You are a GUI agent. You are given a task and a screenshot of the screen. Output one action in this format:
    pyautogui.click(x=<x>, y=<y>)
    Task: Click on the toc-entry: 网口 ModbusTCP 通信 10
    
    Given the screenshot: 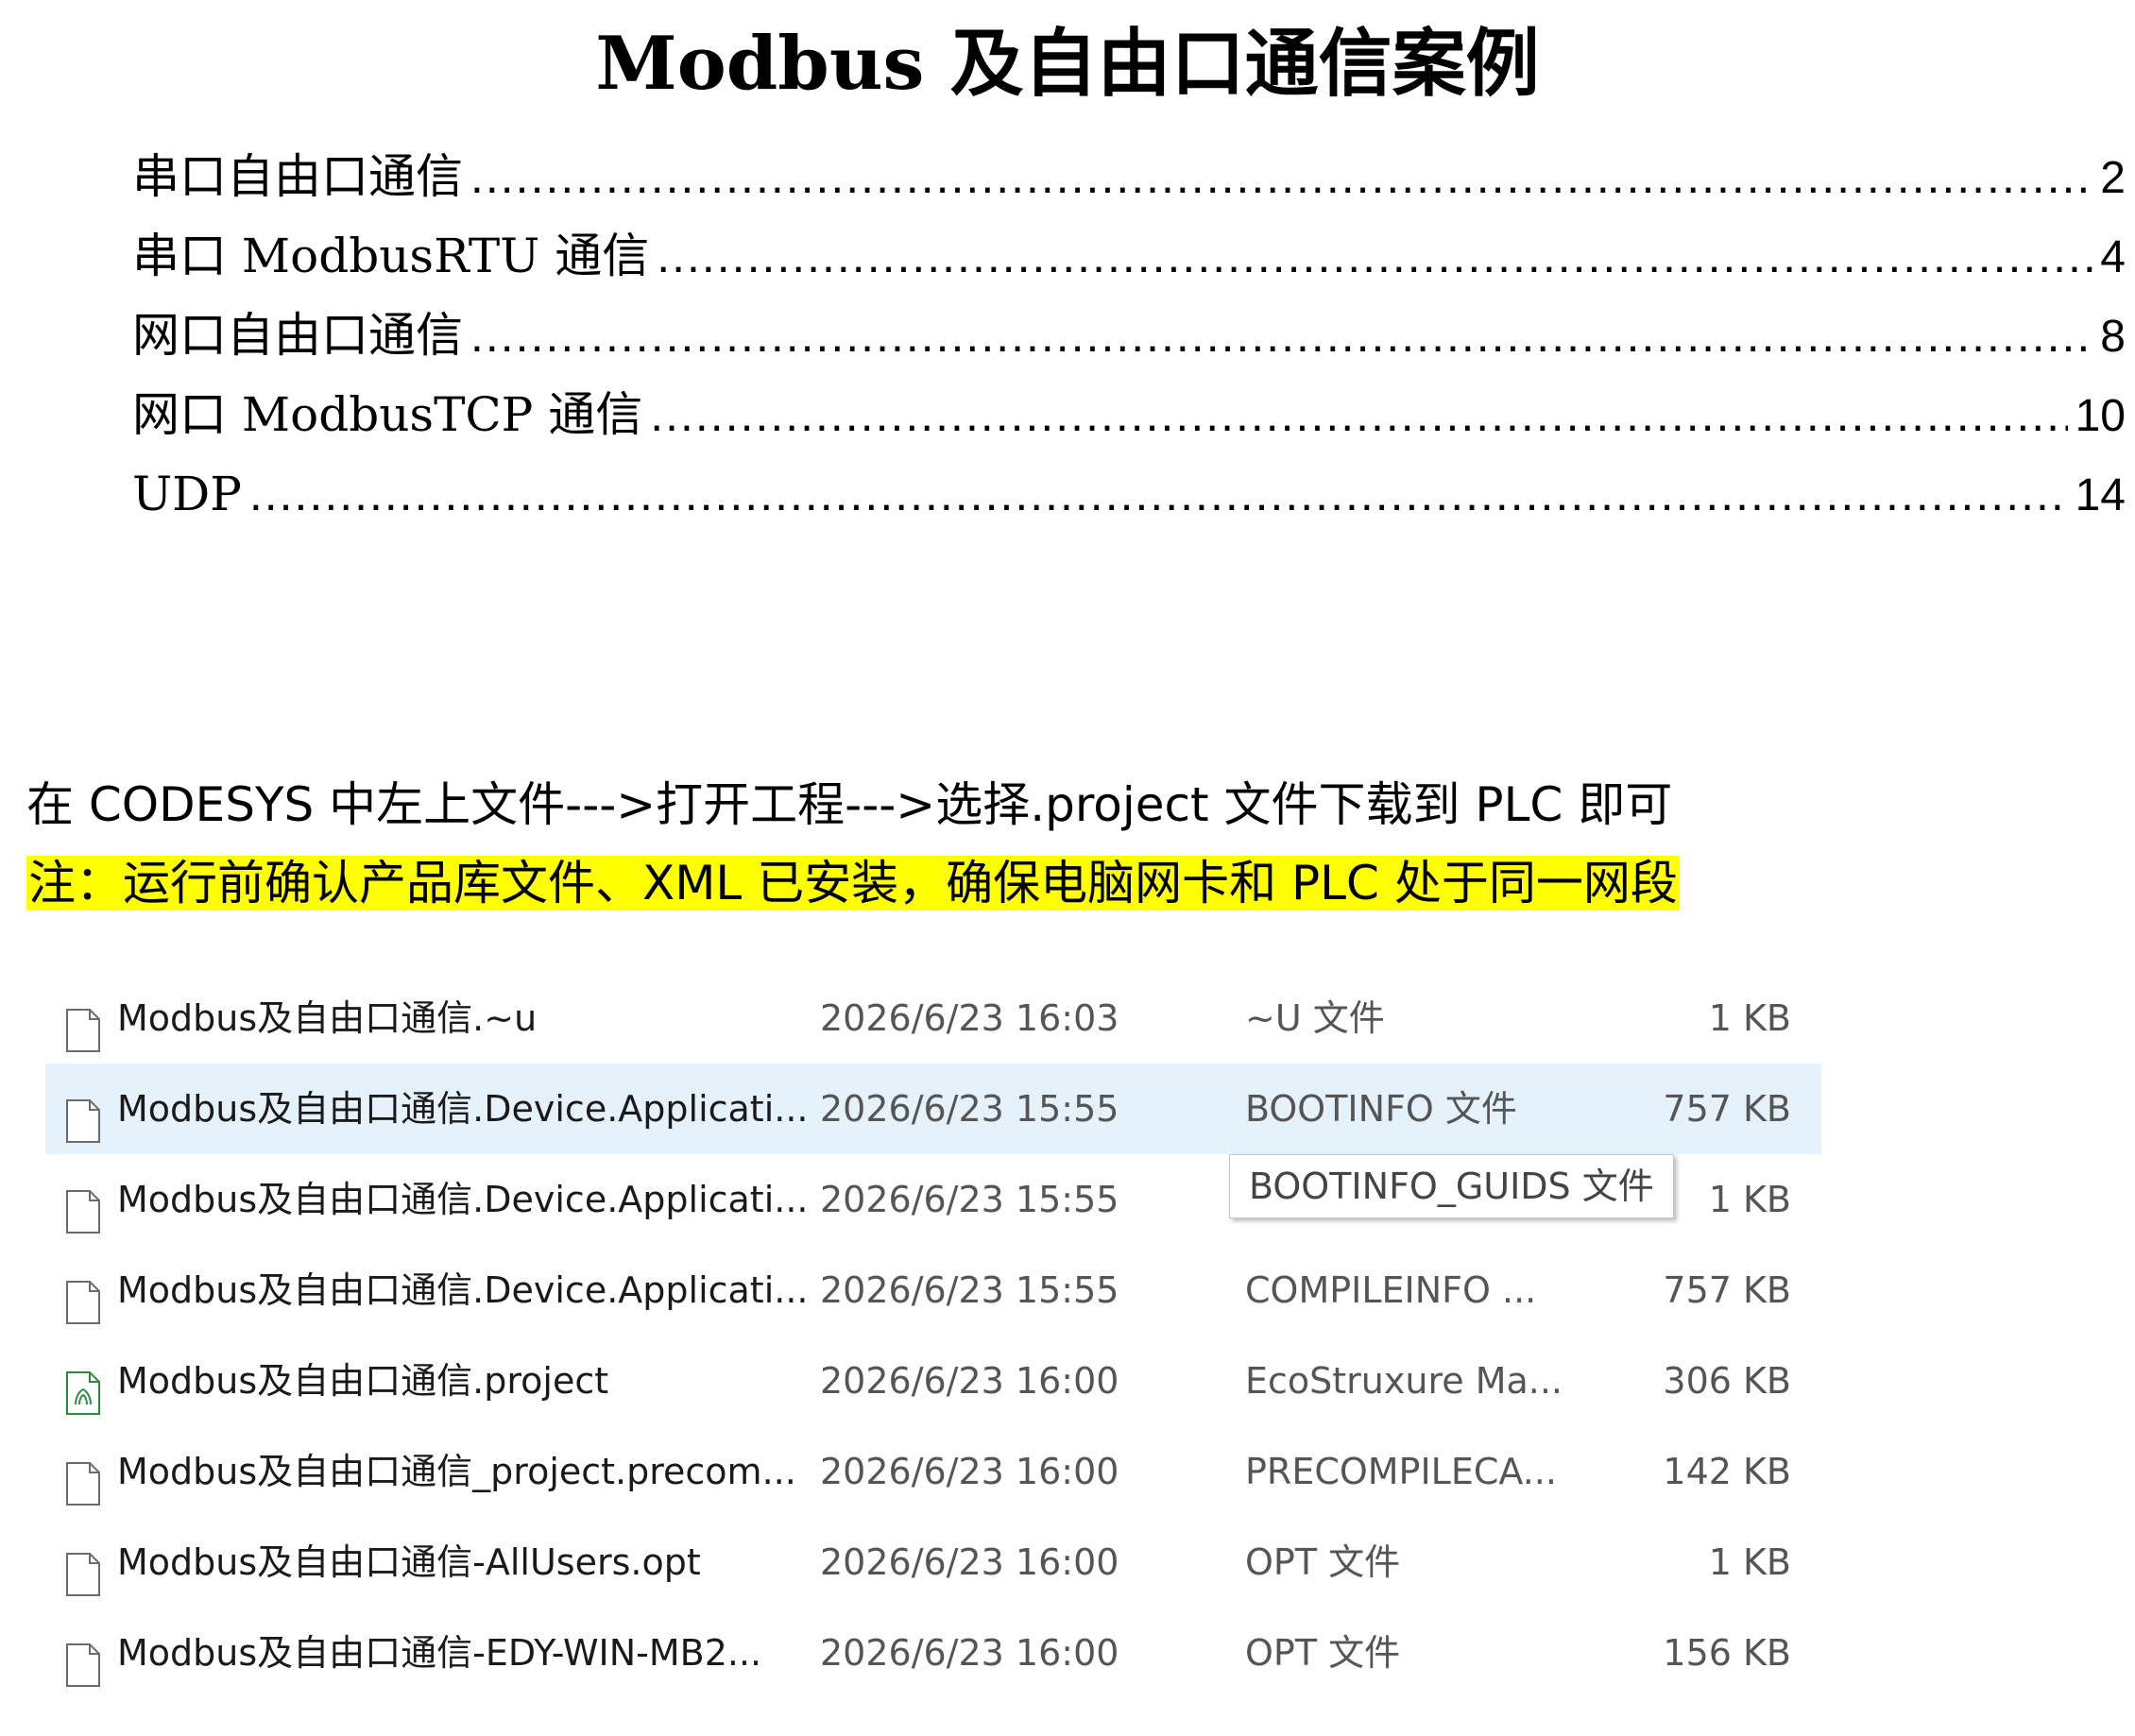 What is the action you would take?
    pyautogui.click(x=1129, y=414)
    